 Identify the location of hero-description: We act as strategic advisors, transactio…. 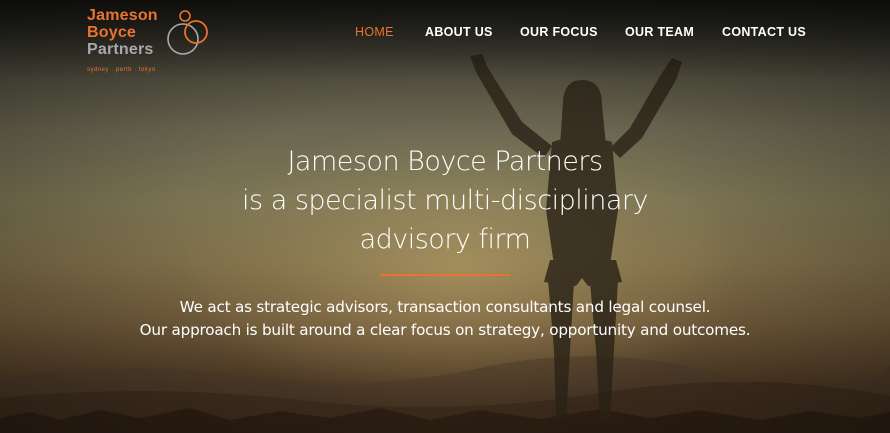
(445, 319).